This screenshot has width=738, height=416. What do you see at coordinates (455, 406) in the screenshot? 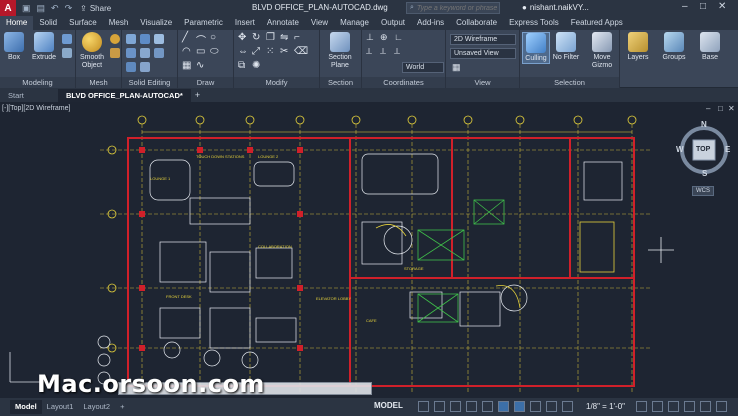
I see `ortho-icon` at bounding box center [455, 406].